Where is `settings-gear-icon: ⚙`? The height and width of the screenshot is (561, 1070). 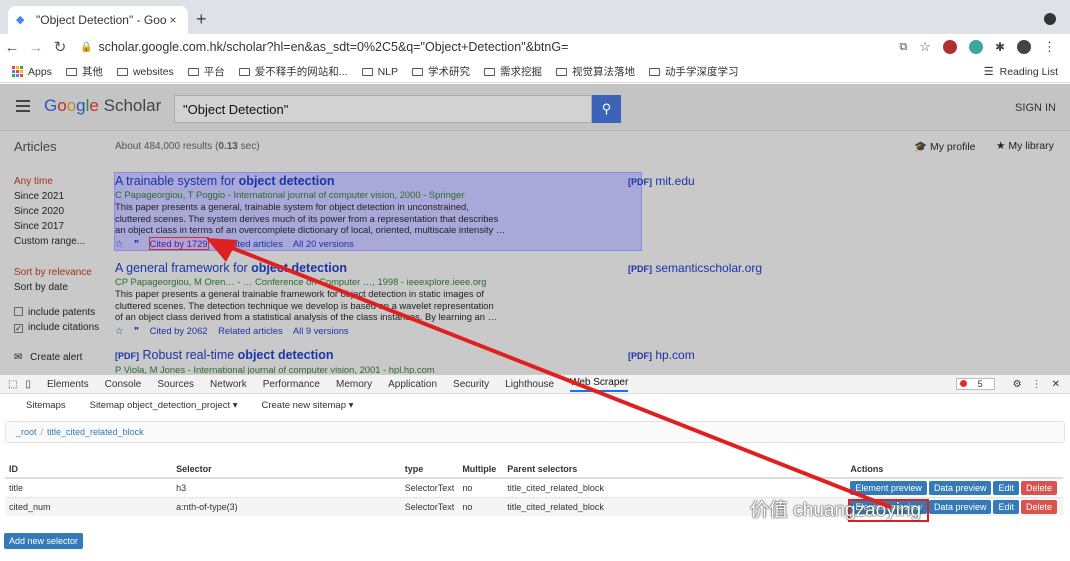
settings-gear-icon: ⚙ is located at coordinates (1017, 384).